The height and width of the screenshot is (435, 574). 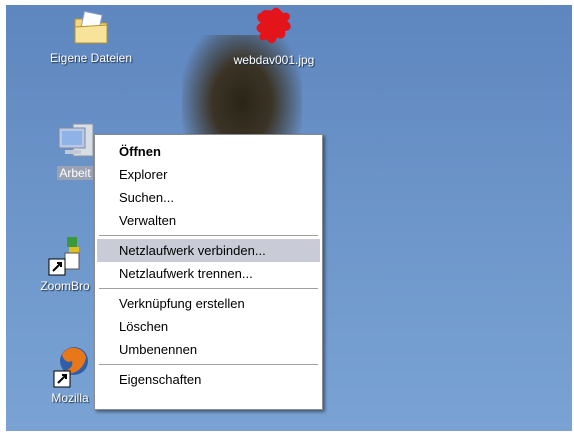 I want to click on computer-icon, so click(x=76, y=140).